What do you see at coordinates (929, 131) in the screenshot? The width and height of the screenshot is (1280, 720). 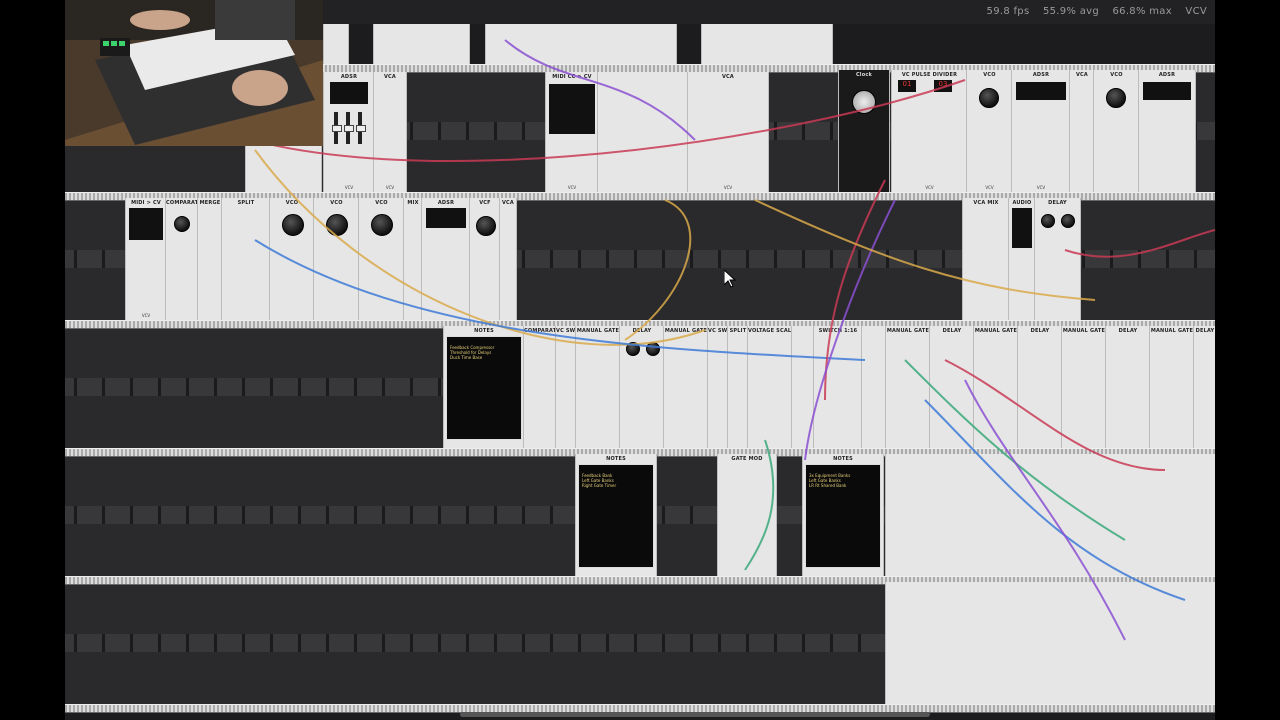 I see `module-pulse-divider: VC PULSE DIVIDER 01 03 VCV` at bounding box center [929, 131].